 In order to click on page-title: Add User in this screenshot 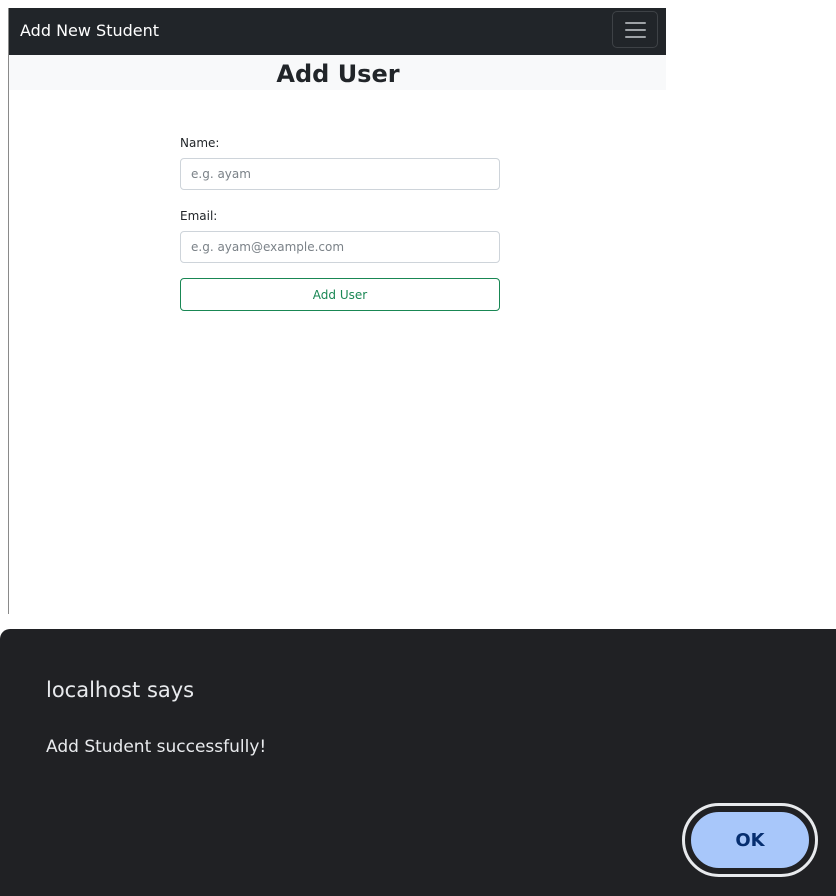, I will do `click(338, 74)`.